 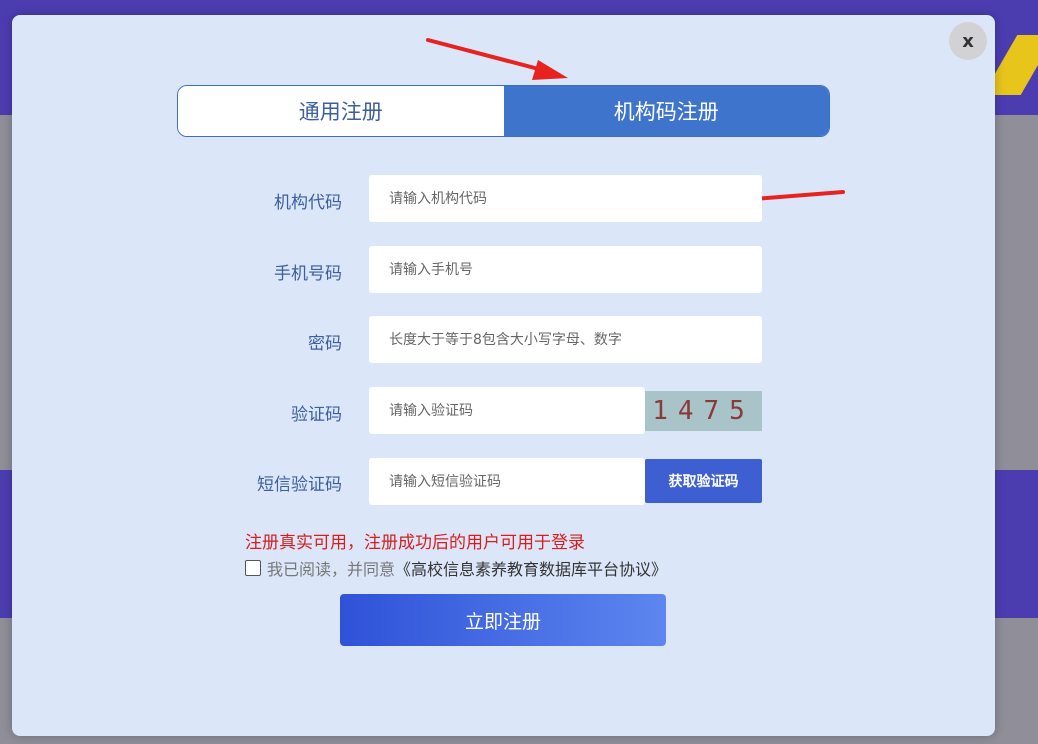 I want to click on org-code-field, so click(x=565, y=198).